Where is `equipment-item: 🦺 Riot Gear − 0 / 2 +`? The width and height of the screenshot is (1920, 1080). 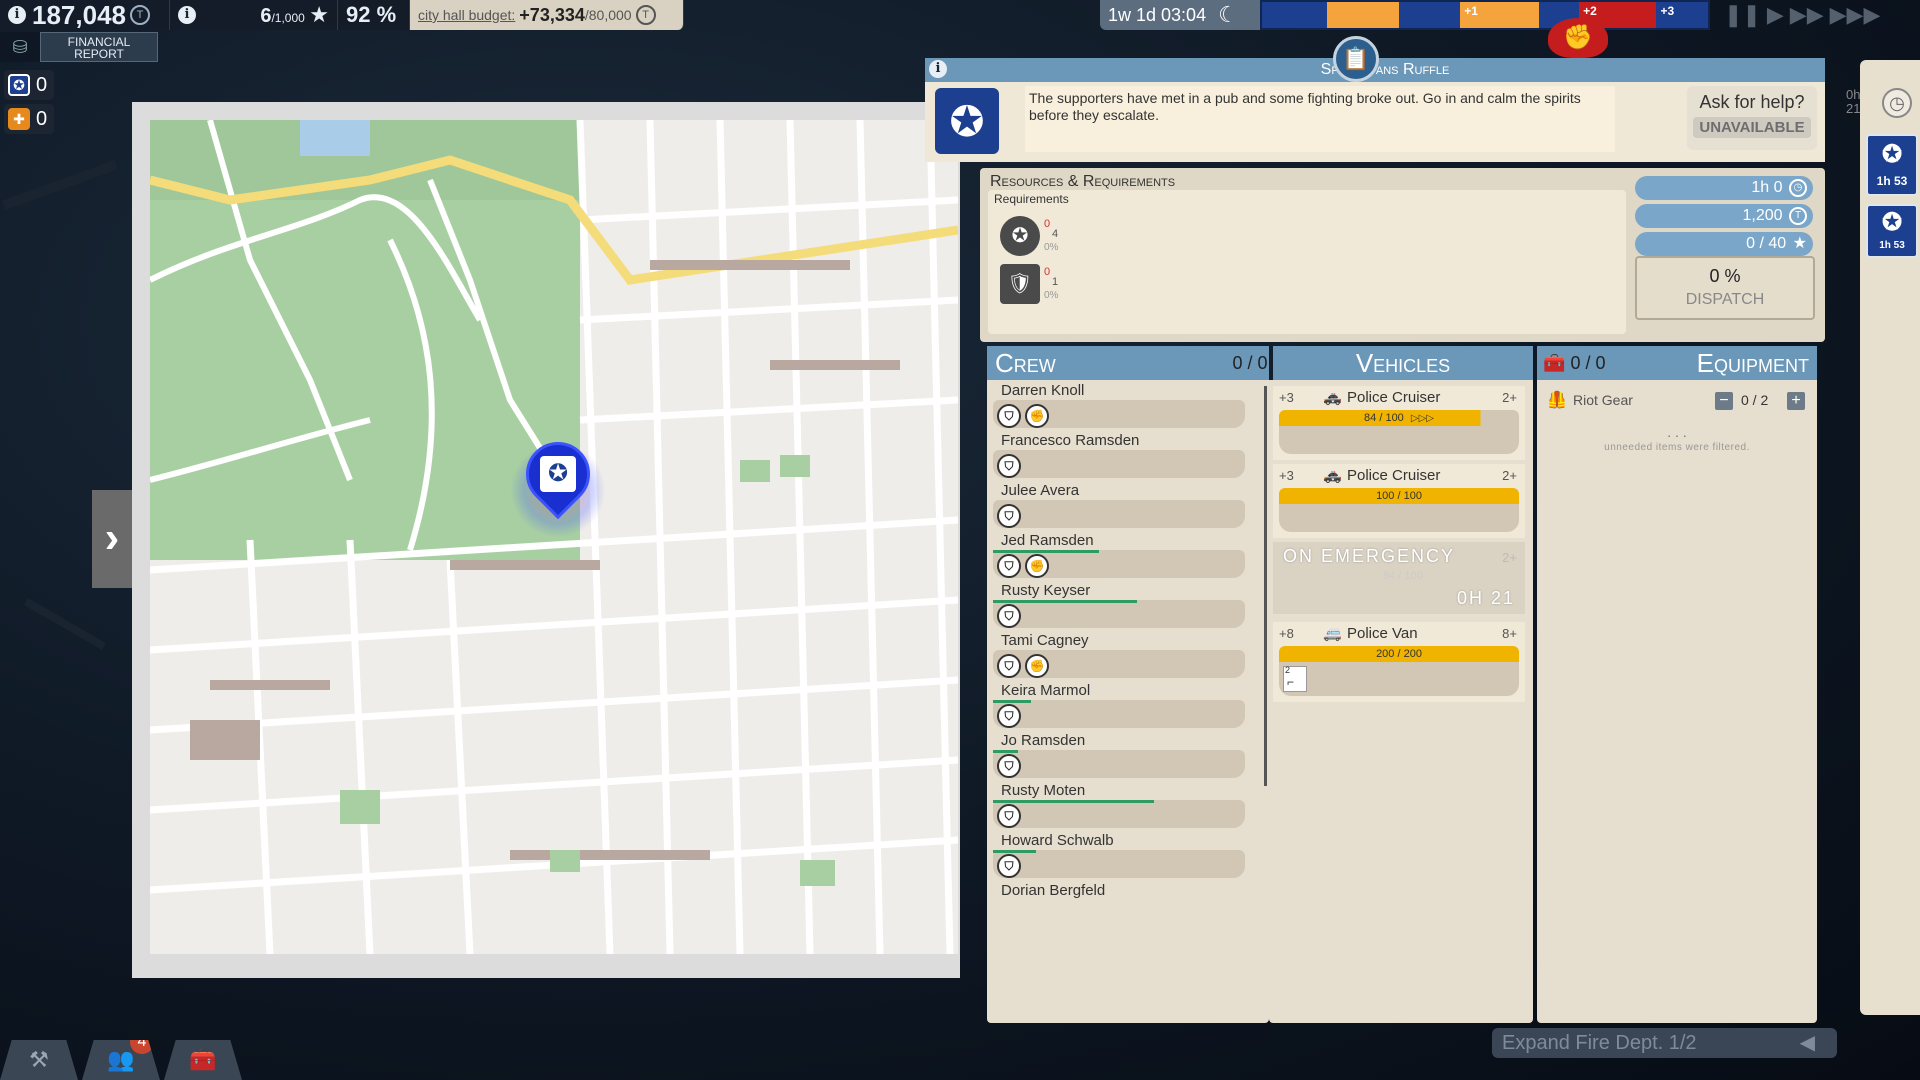 equipment-item: 🦺 Riot Gear − 0 / 2 + is located at coordinates (1674, 401).